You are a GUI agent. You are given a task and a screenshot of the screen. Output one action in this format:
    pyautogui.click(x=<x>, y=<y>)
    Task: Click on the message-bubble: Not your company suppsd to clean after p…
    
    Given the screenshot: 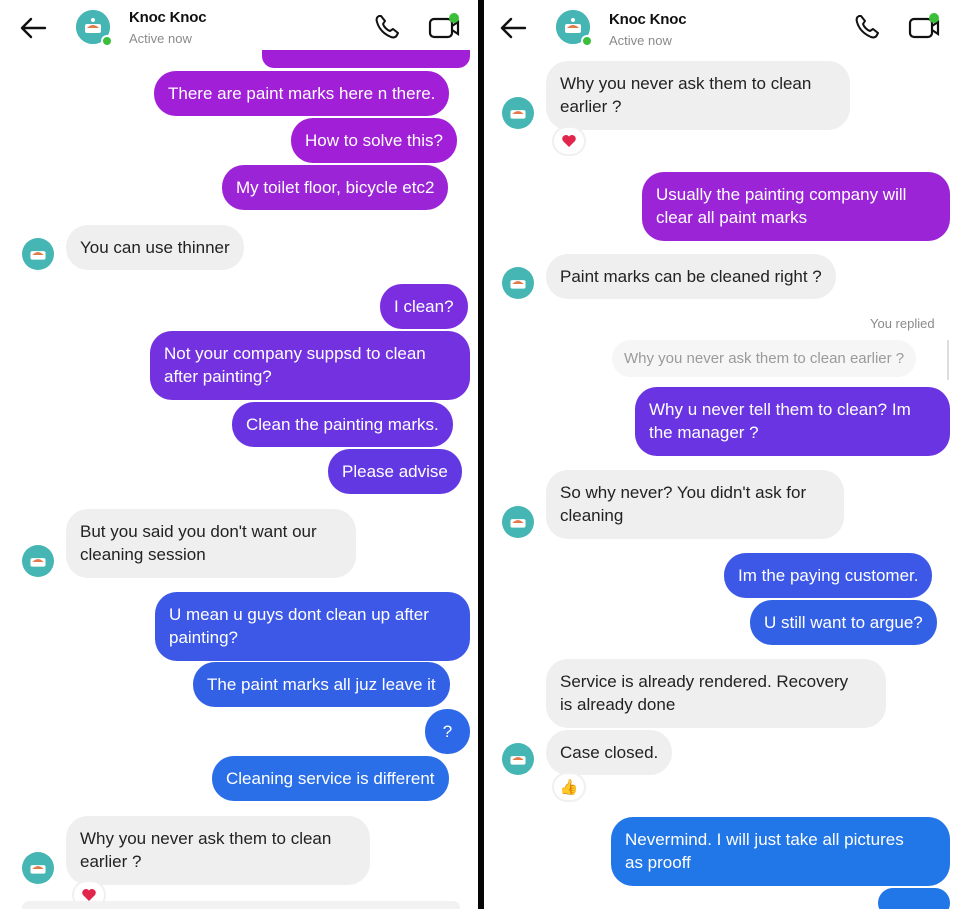 What is the action you would take?
    pyautogui.click(x=310, y=365)
    